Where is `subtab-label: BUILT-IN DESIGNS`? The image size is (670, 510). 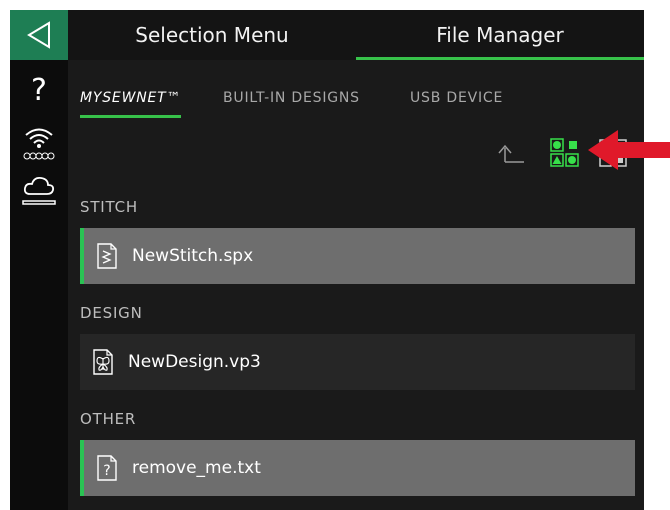 subtab-label: BUILT-IN DESIGNS is located at coordinates (291, 98).